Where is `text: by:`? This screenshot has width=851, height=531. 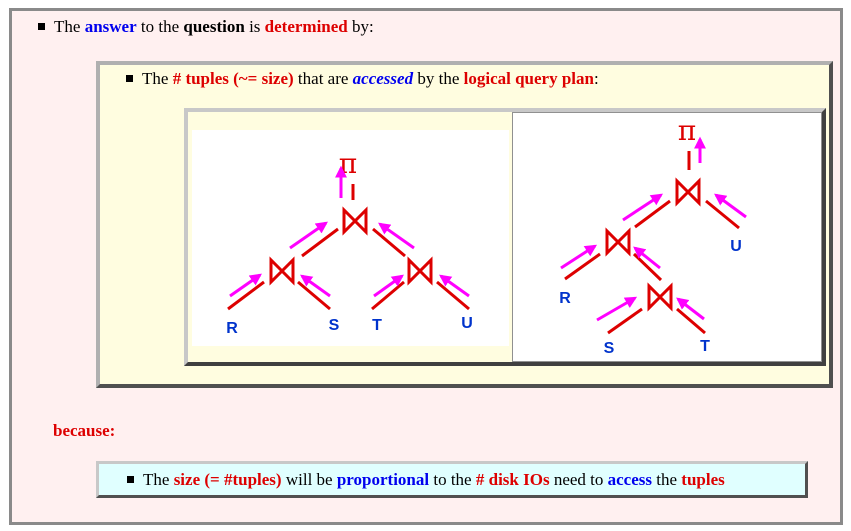
text: by: is located at coordinates (360, 26).